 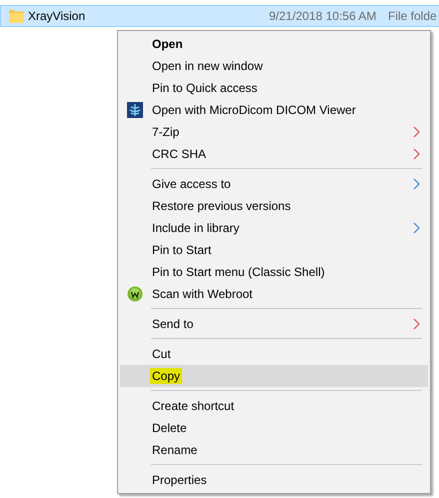 What do you see at coordinates (412, 16) in the screenshot?
I see `file-type: File folde` at bounding box center [412, 16].